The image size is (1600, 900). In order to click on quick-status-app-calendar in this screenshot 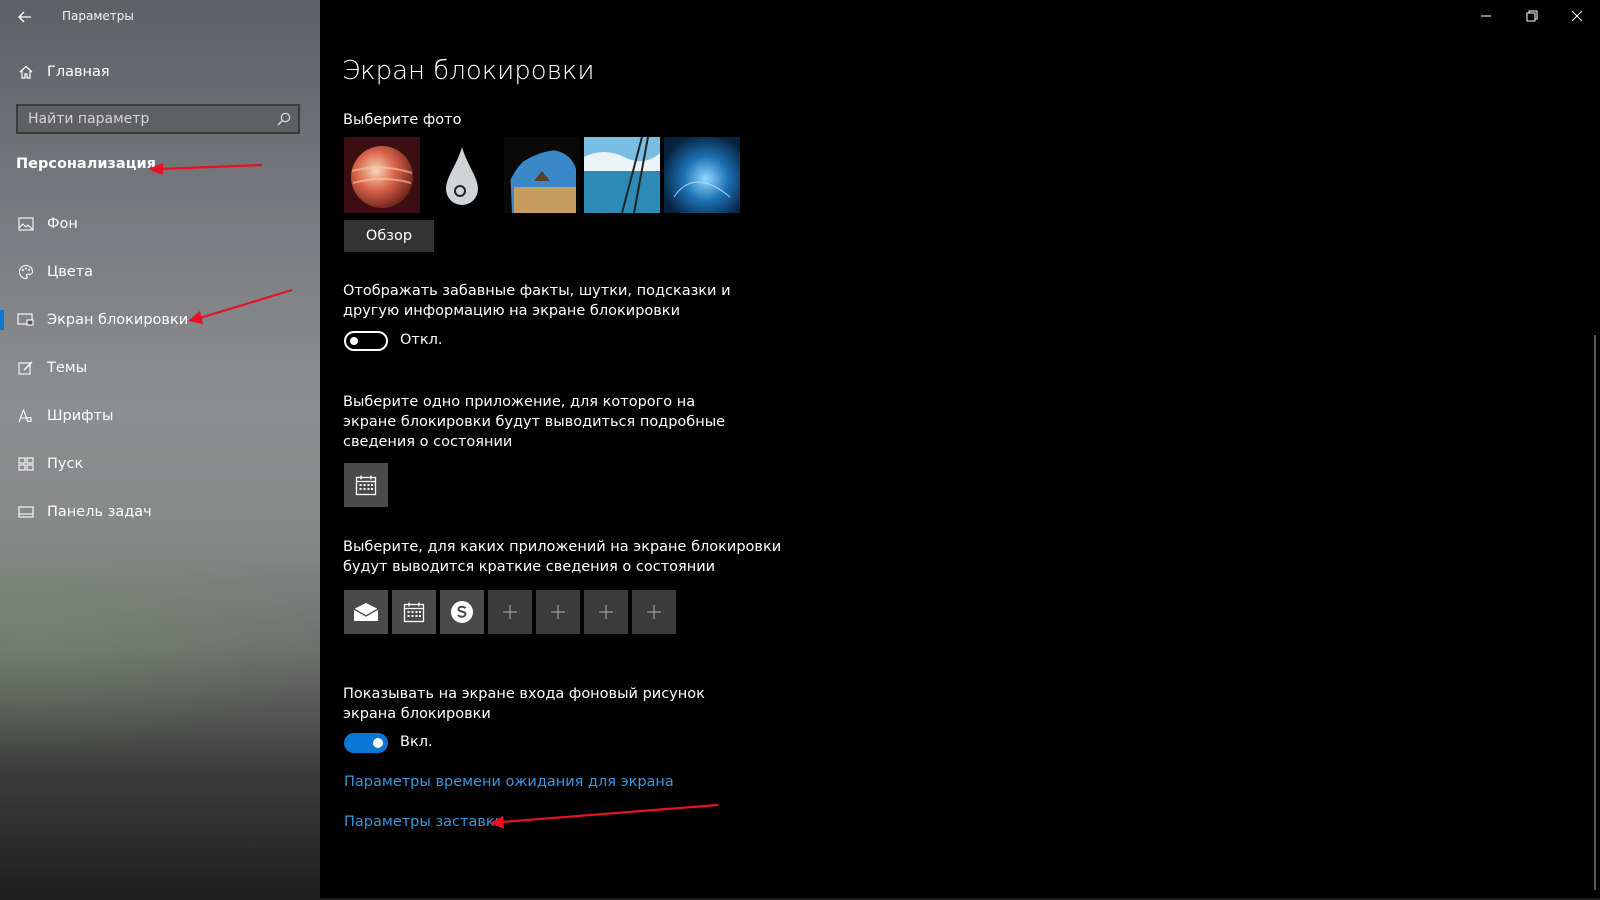, I will do `click(414, 612)`.